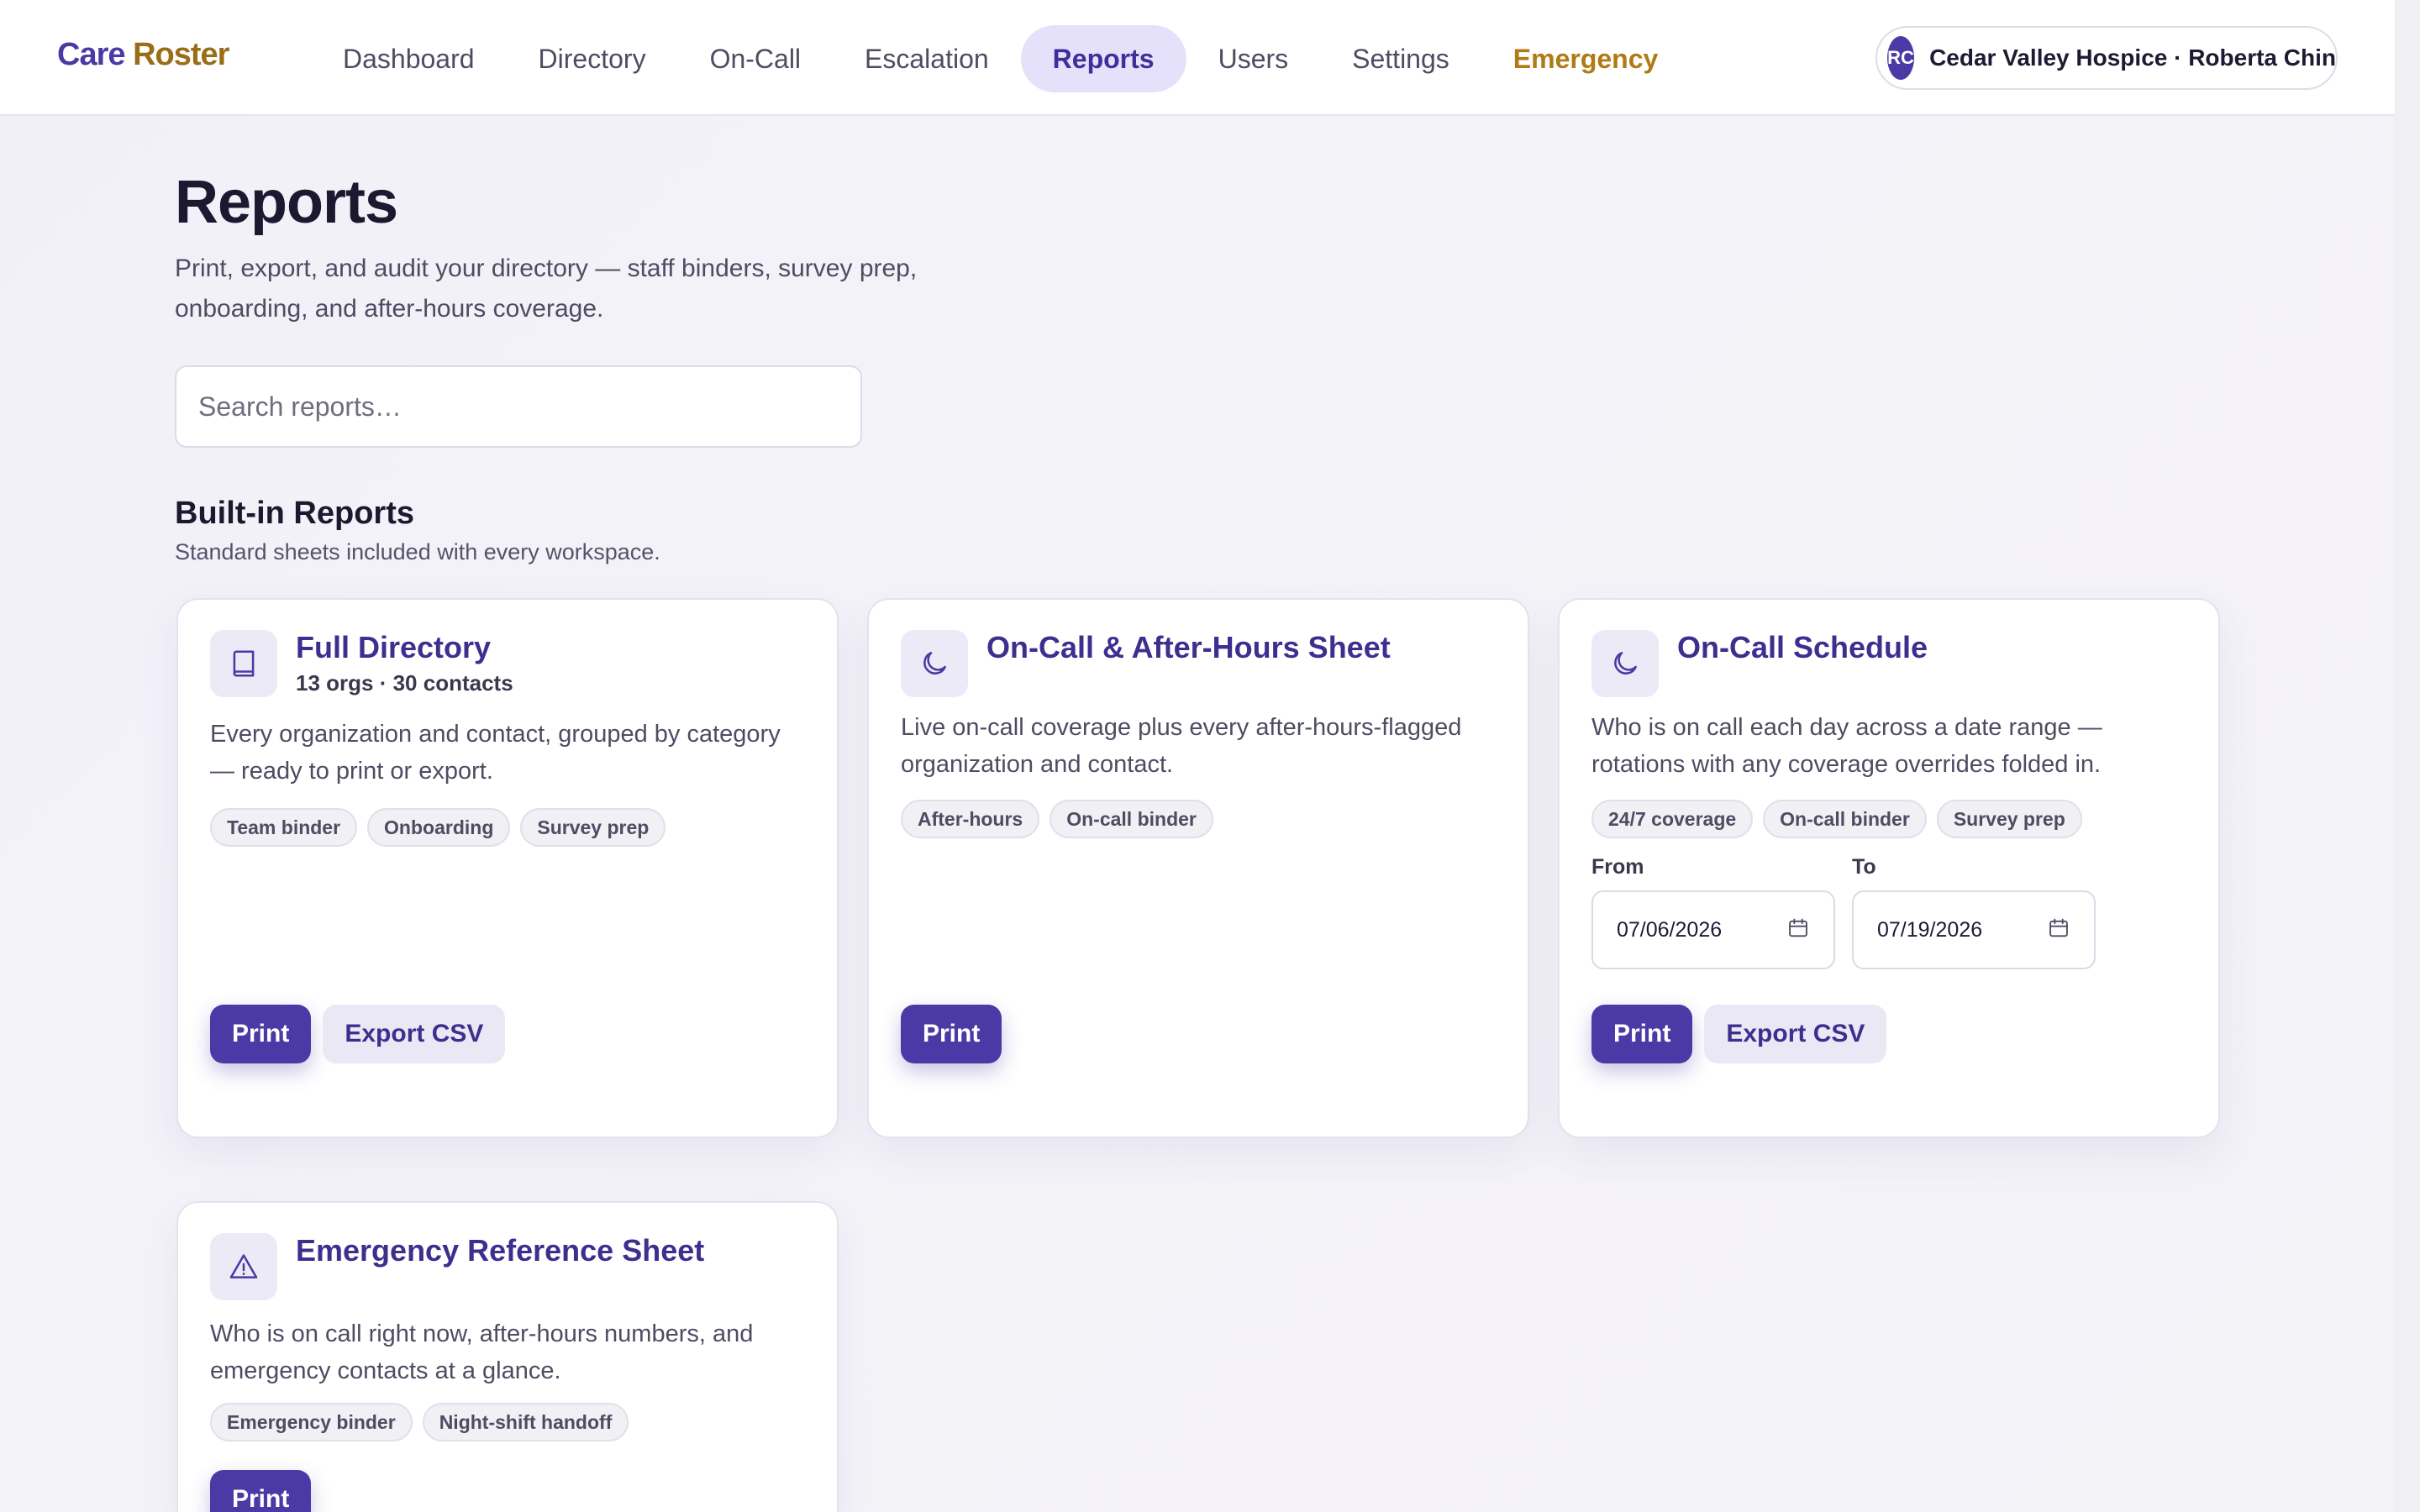  I want to click on tag: Onboarding, so click(439, 827).